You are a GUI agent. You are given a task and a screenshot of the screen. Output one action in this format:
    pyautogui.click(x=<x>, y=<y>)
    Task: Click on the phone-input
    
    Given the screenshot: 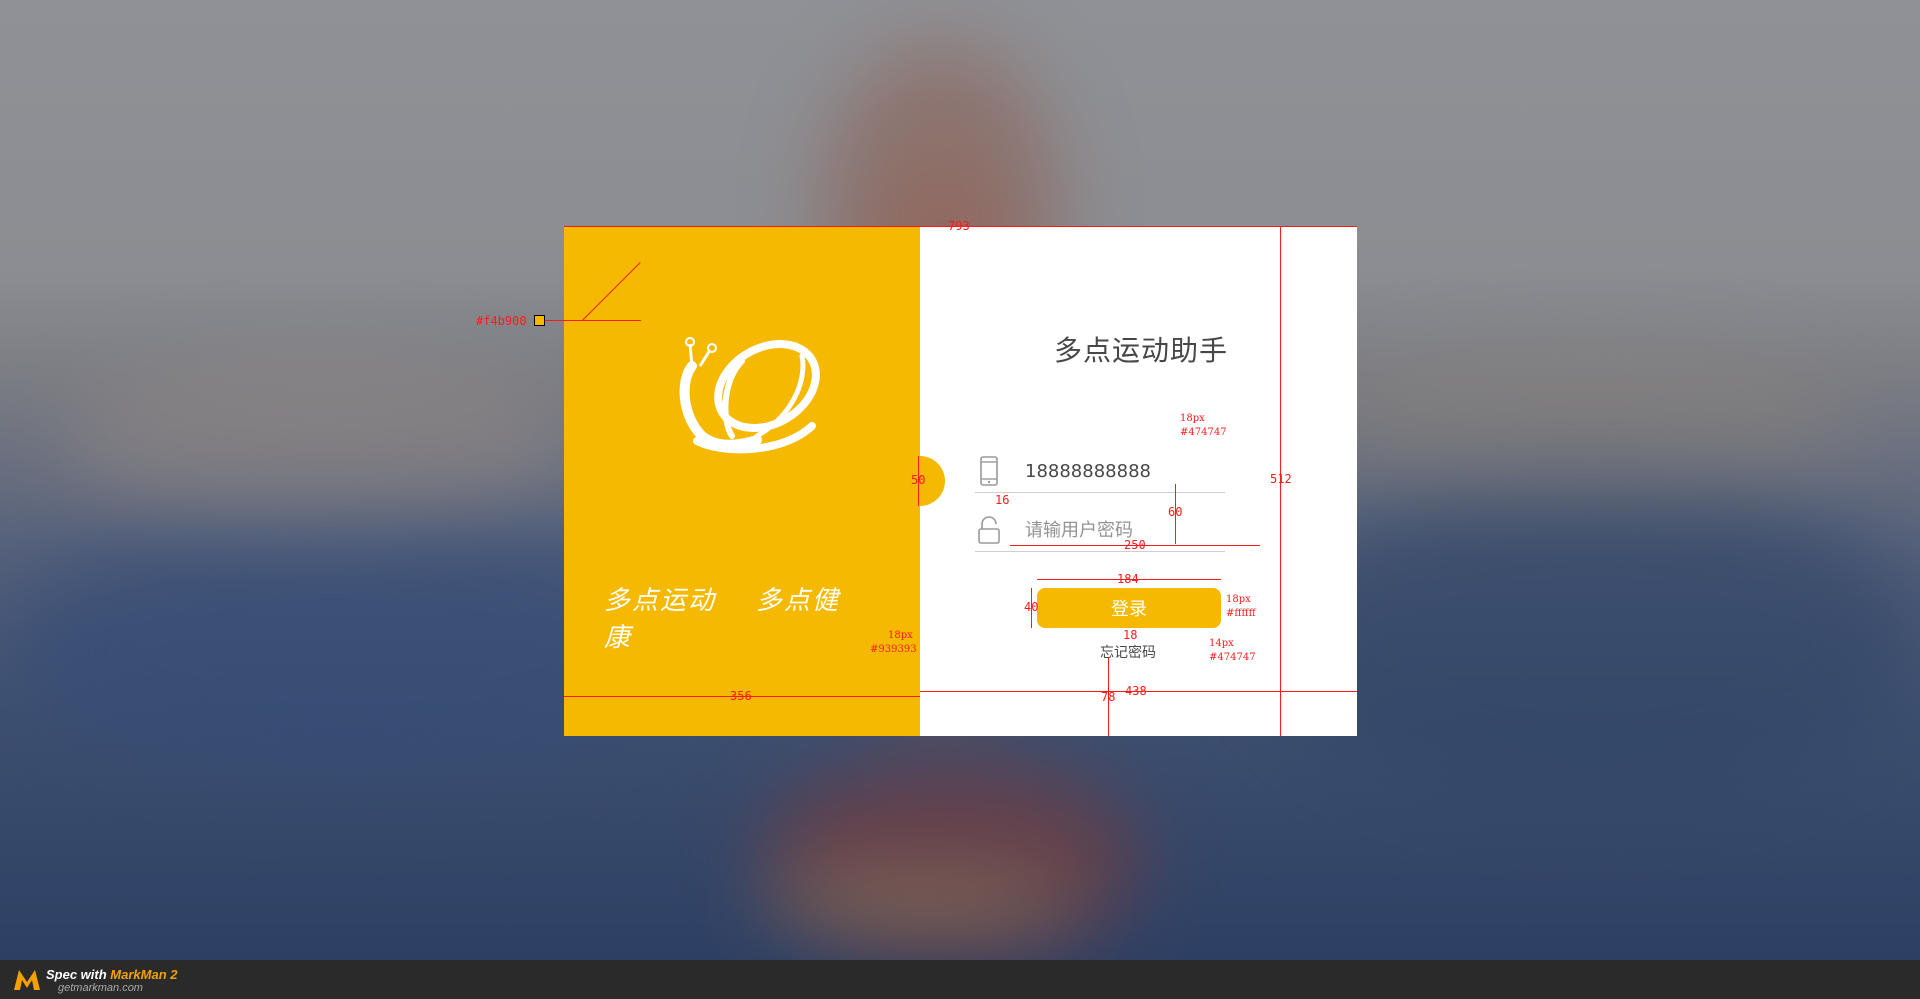 What is the action you would take?
    pyautogui.click(x=1125, y=471)
    